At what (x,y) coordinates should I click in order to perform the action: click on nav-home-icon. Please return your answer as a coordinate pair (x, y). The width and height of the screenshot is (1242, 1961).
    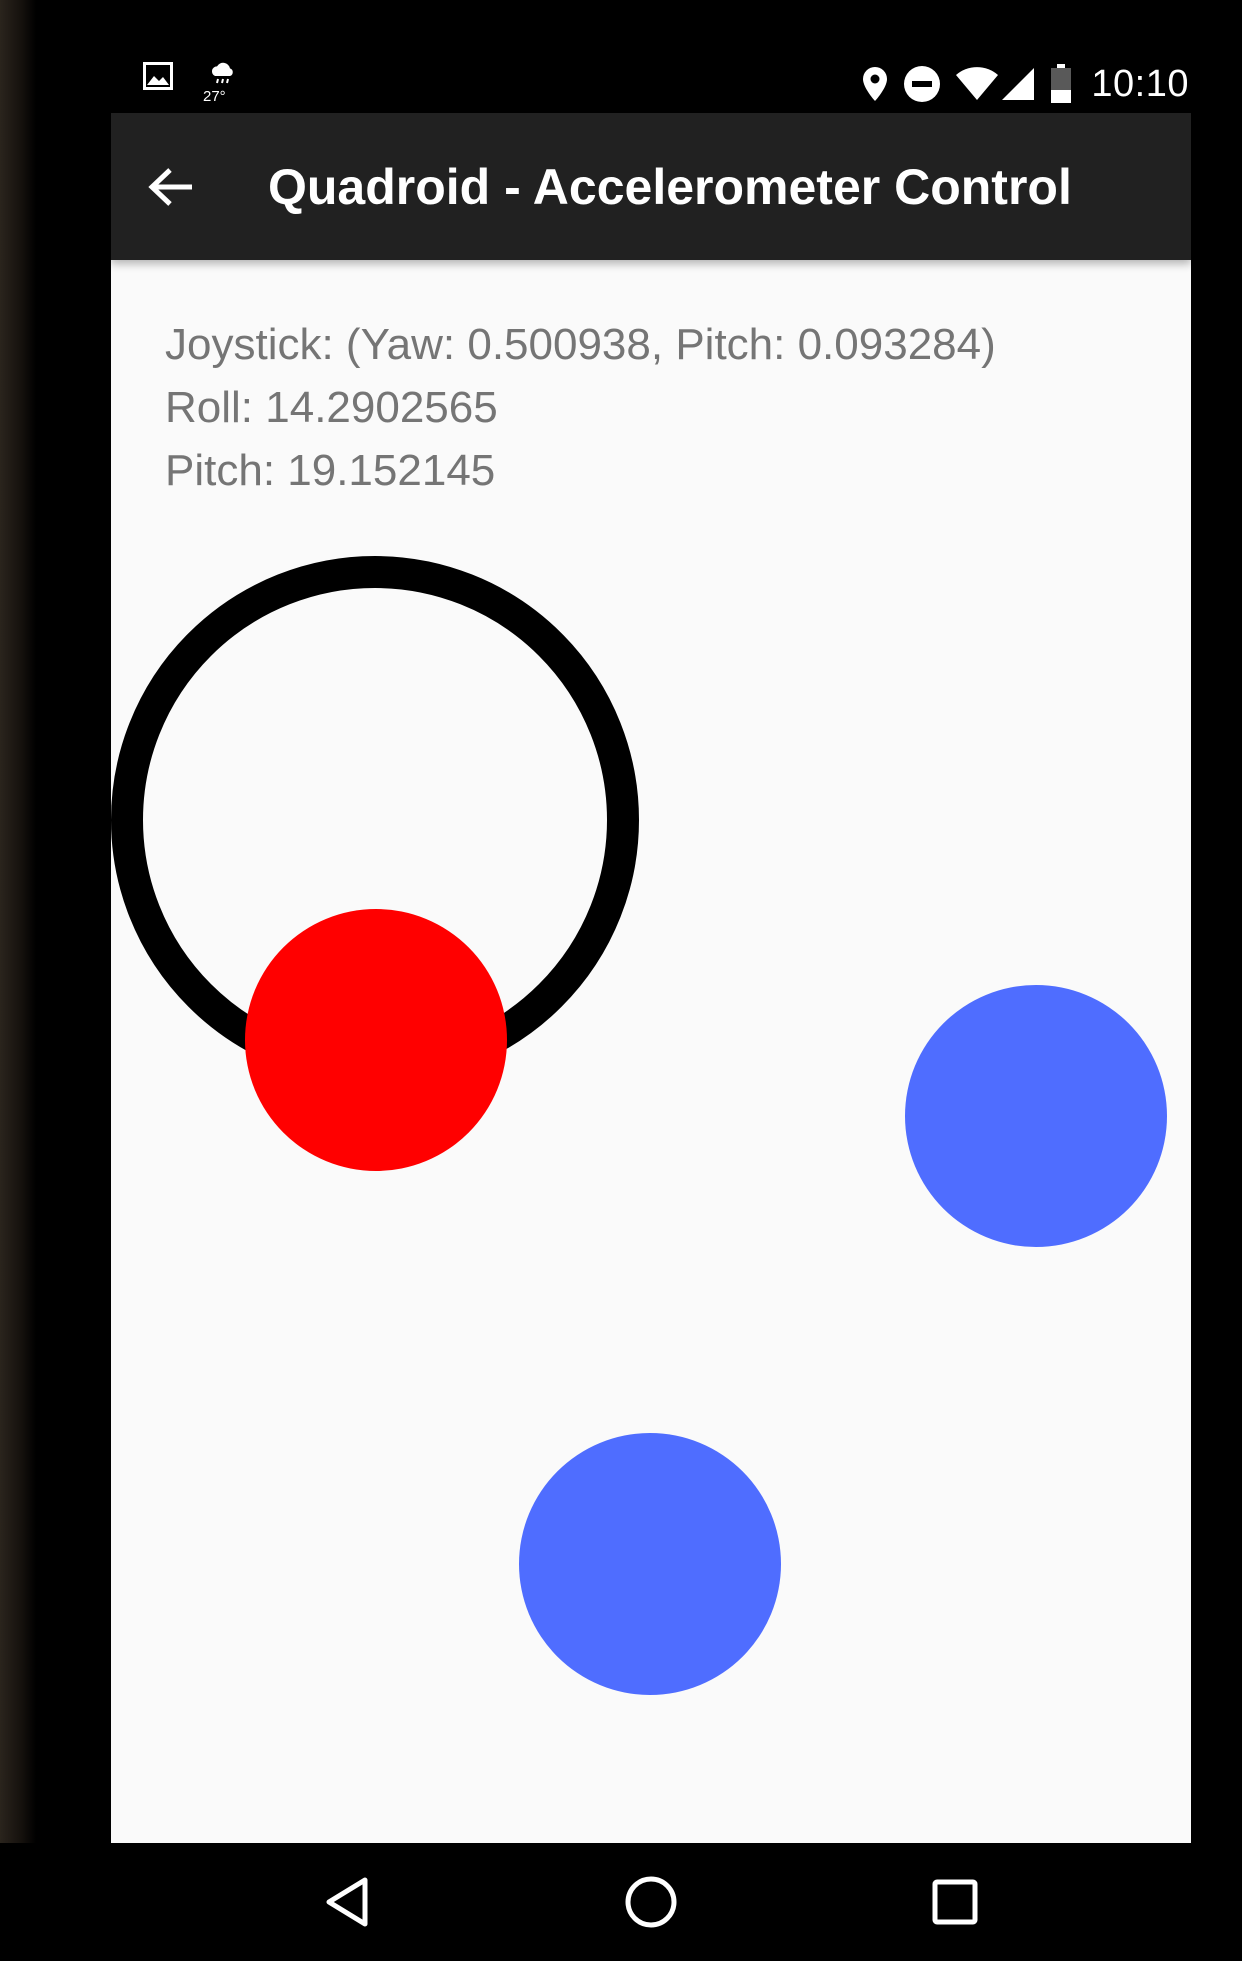
    Looking at the image, I should click on (651, 1902).